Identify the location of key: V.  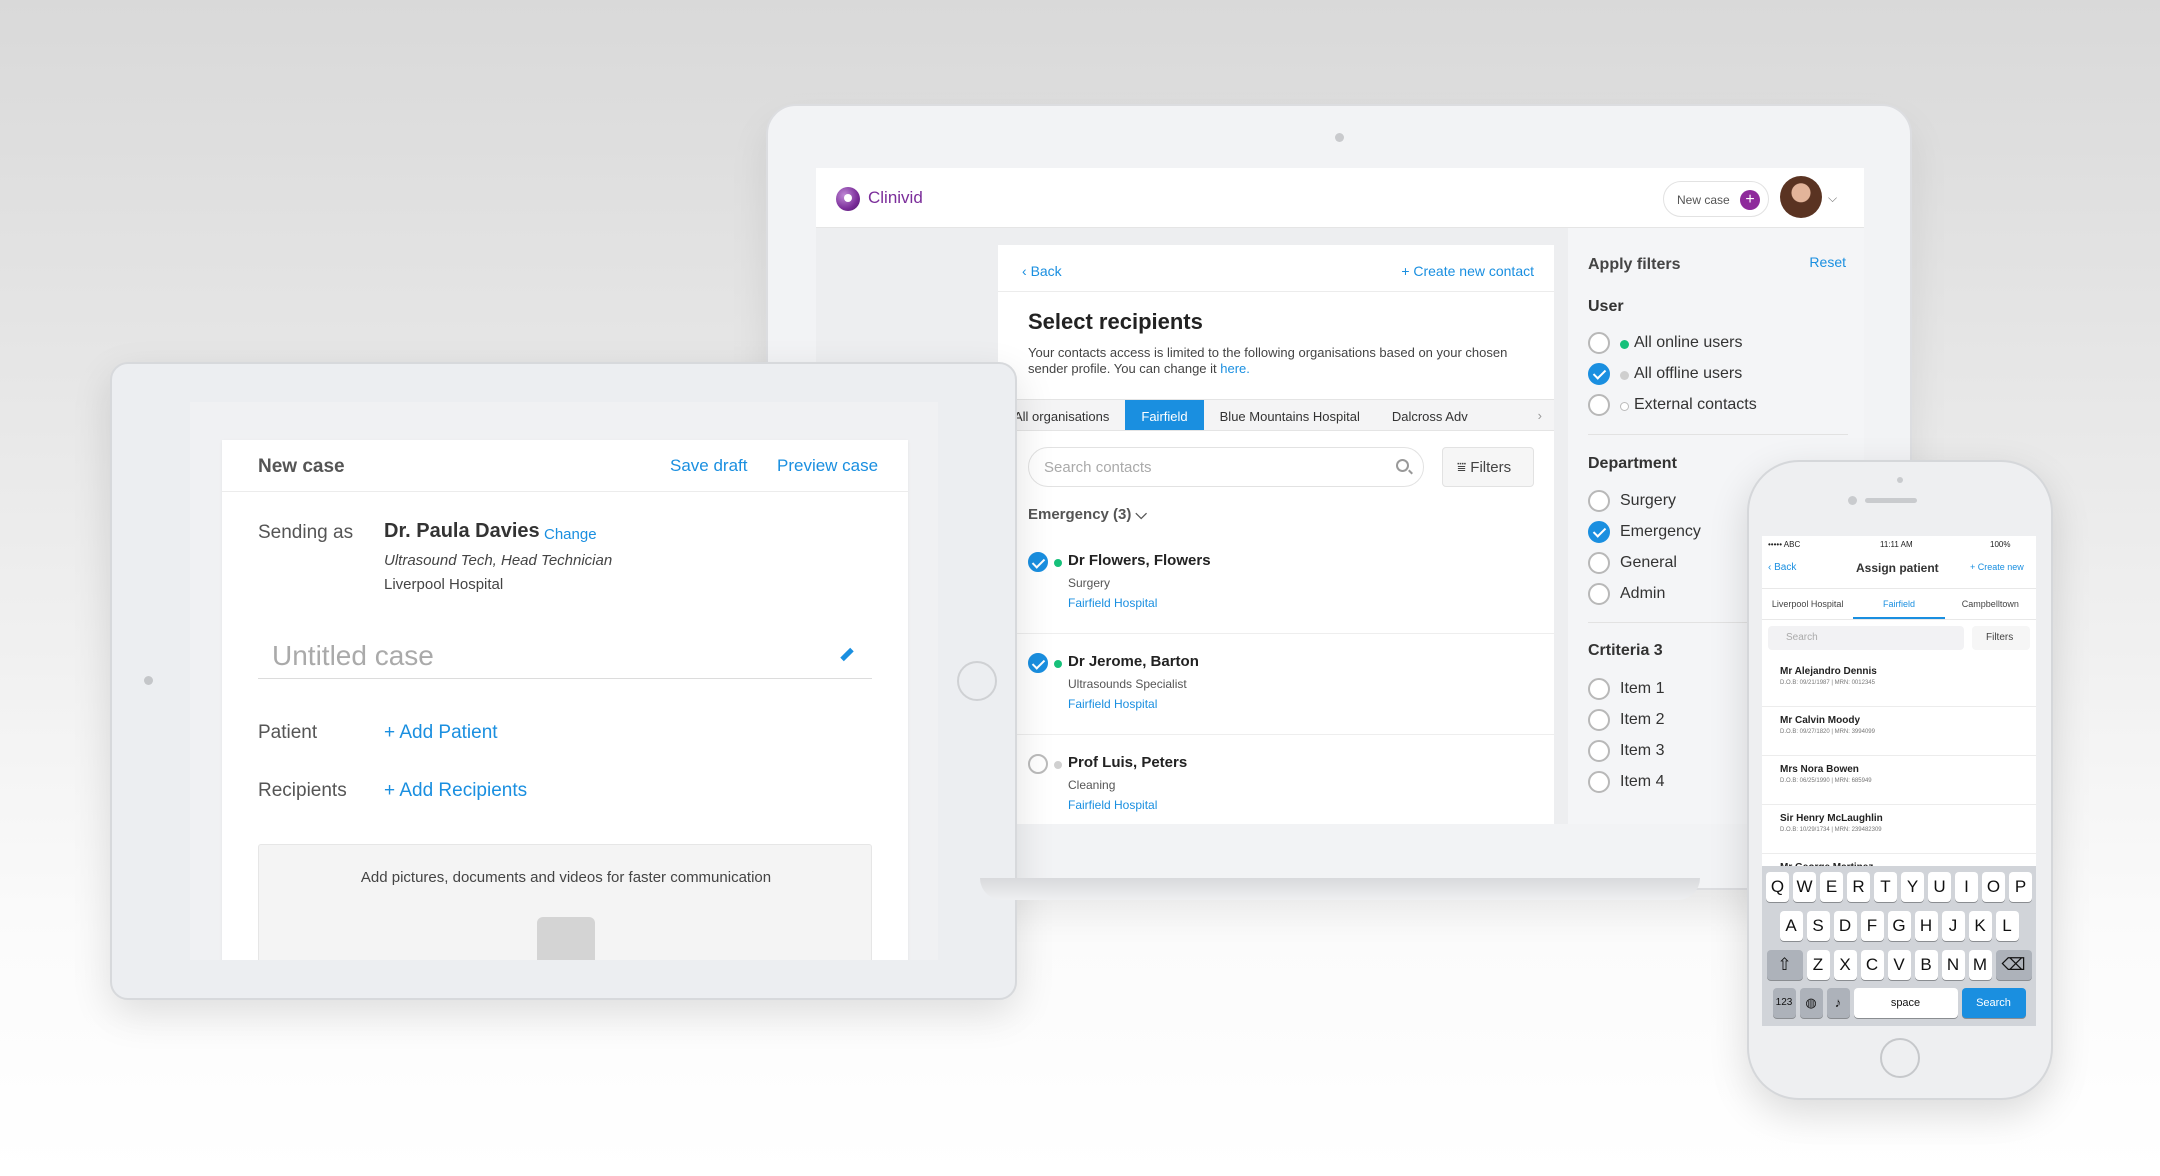
(1899, 965).